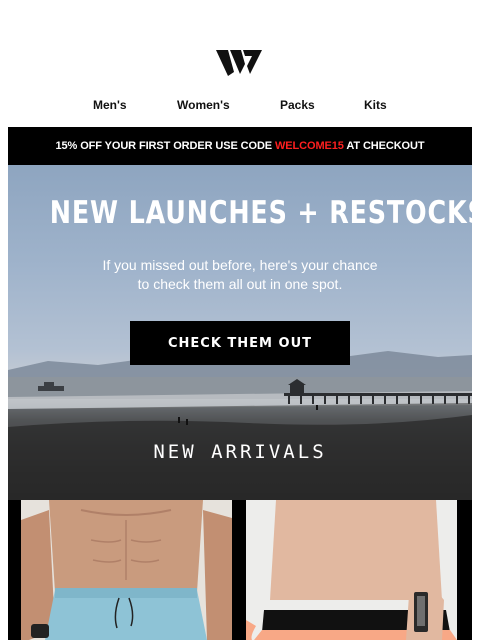 The width and height of the screenshot is (480, 640). What do you see at coordinates (203, 105) in the screenshot?
I see `nav-item-womens: Women's` at bounding box center [203, 105].